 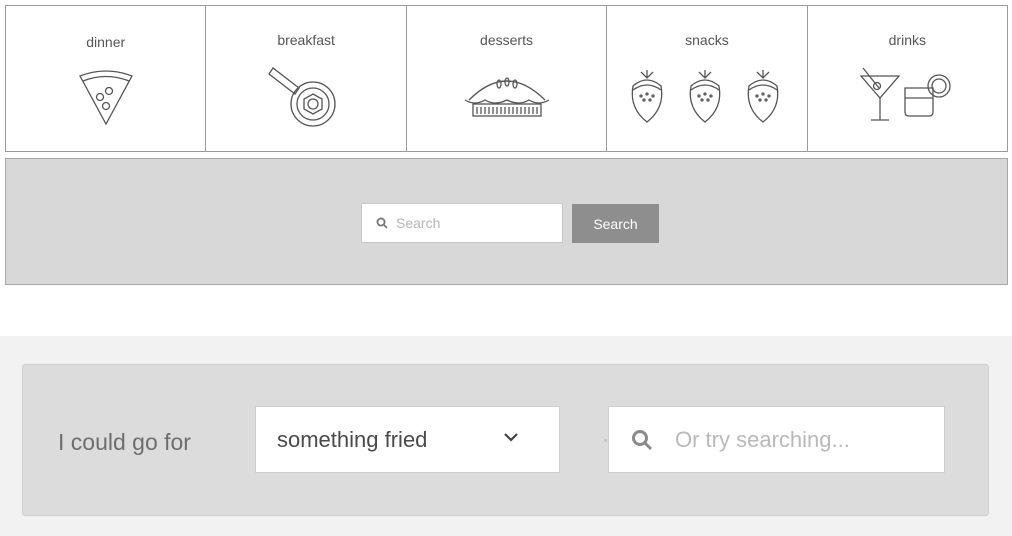 I want to click on chevron-down-icon, so click(x=511, y=437).